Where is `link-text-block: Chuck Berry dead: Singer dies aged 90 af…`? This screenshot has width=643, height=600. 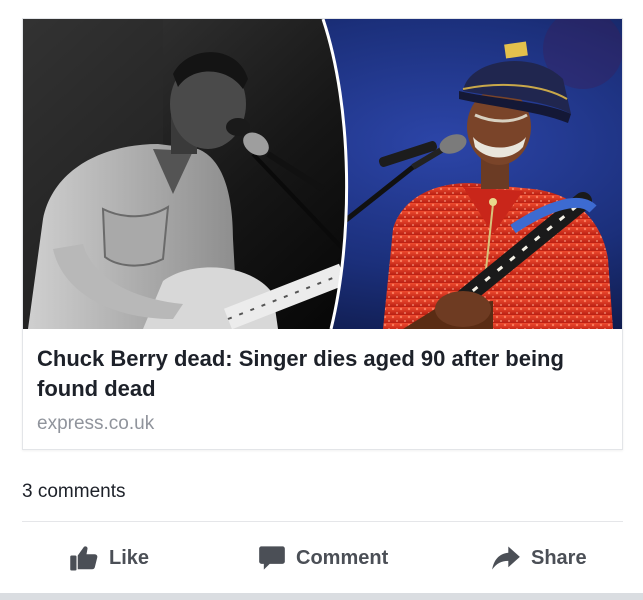
link-text-block: Chuck Berry dead: Singer dies aged 90 af… is located at coordinates (322, 390).